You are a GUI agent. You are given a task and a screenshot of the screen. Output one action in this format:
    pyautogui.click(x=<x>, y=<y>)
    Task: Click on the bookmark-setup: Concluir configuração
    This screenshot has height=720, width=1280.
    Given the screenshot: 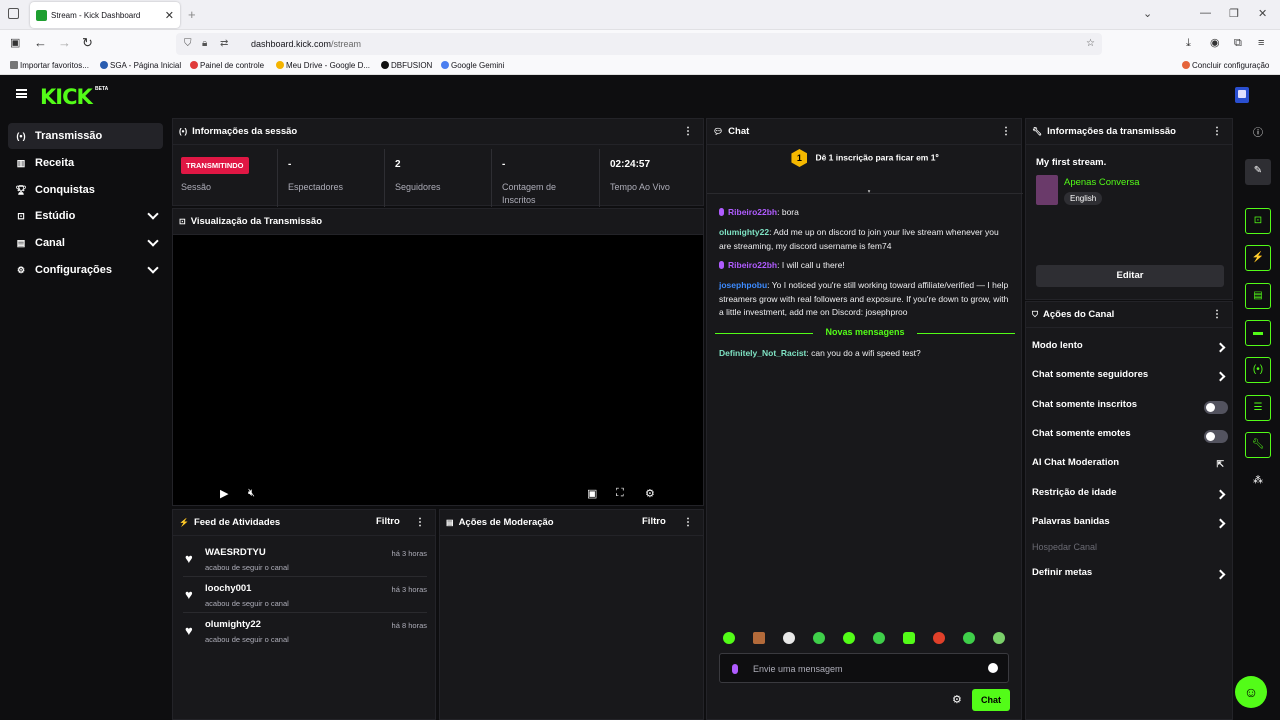 What is the action you would take?
    pyautogui.click(x=1225, y=65)
    